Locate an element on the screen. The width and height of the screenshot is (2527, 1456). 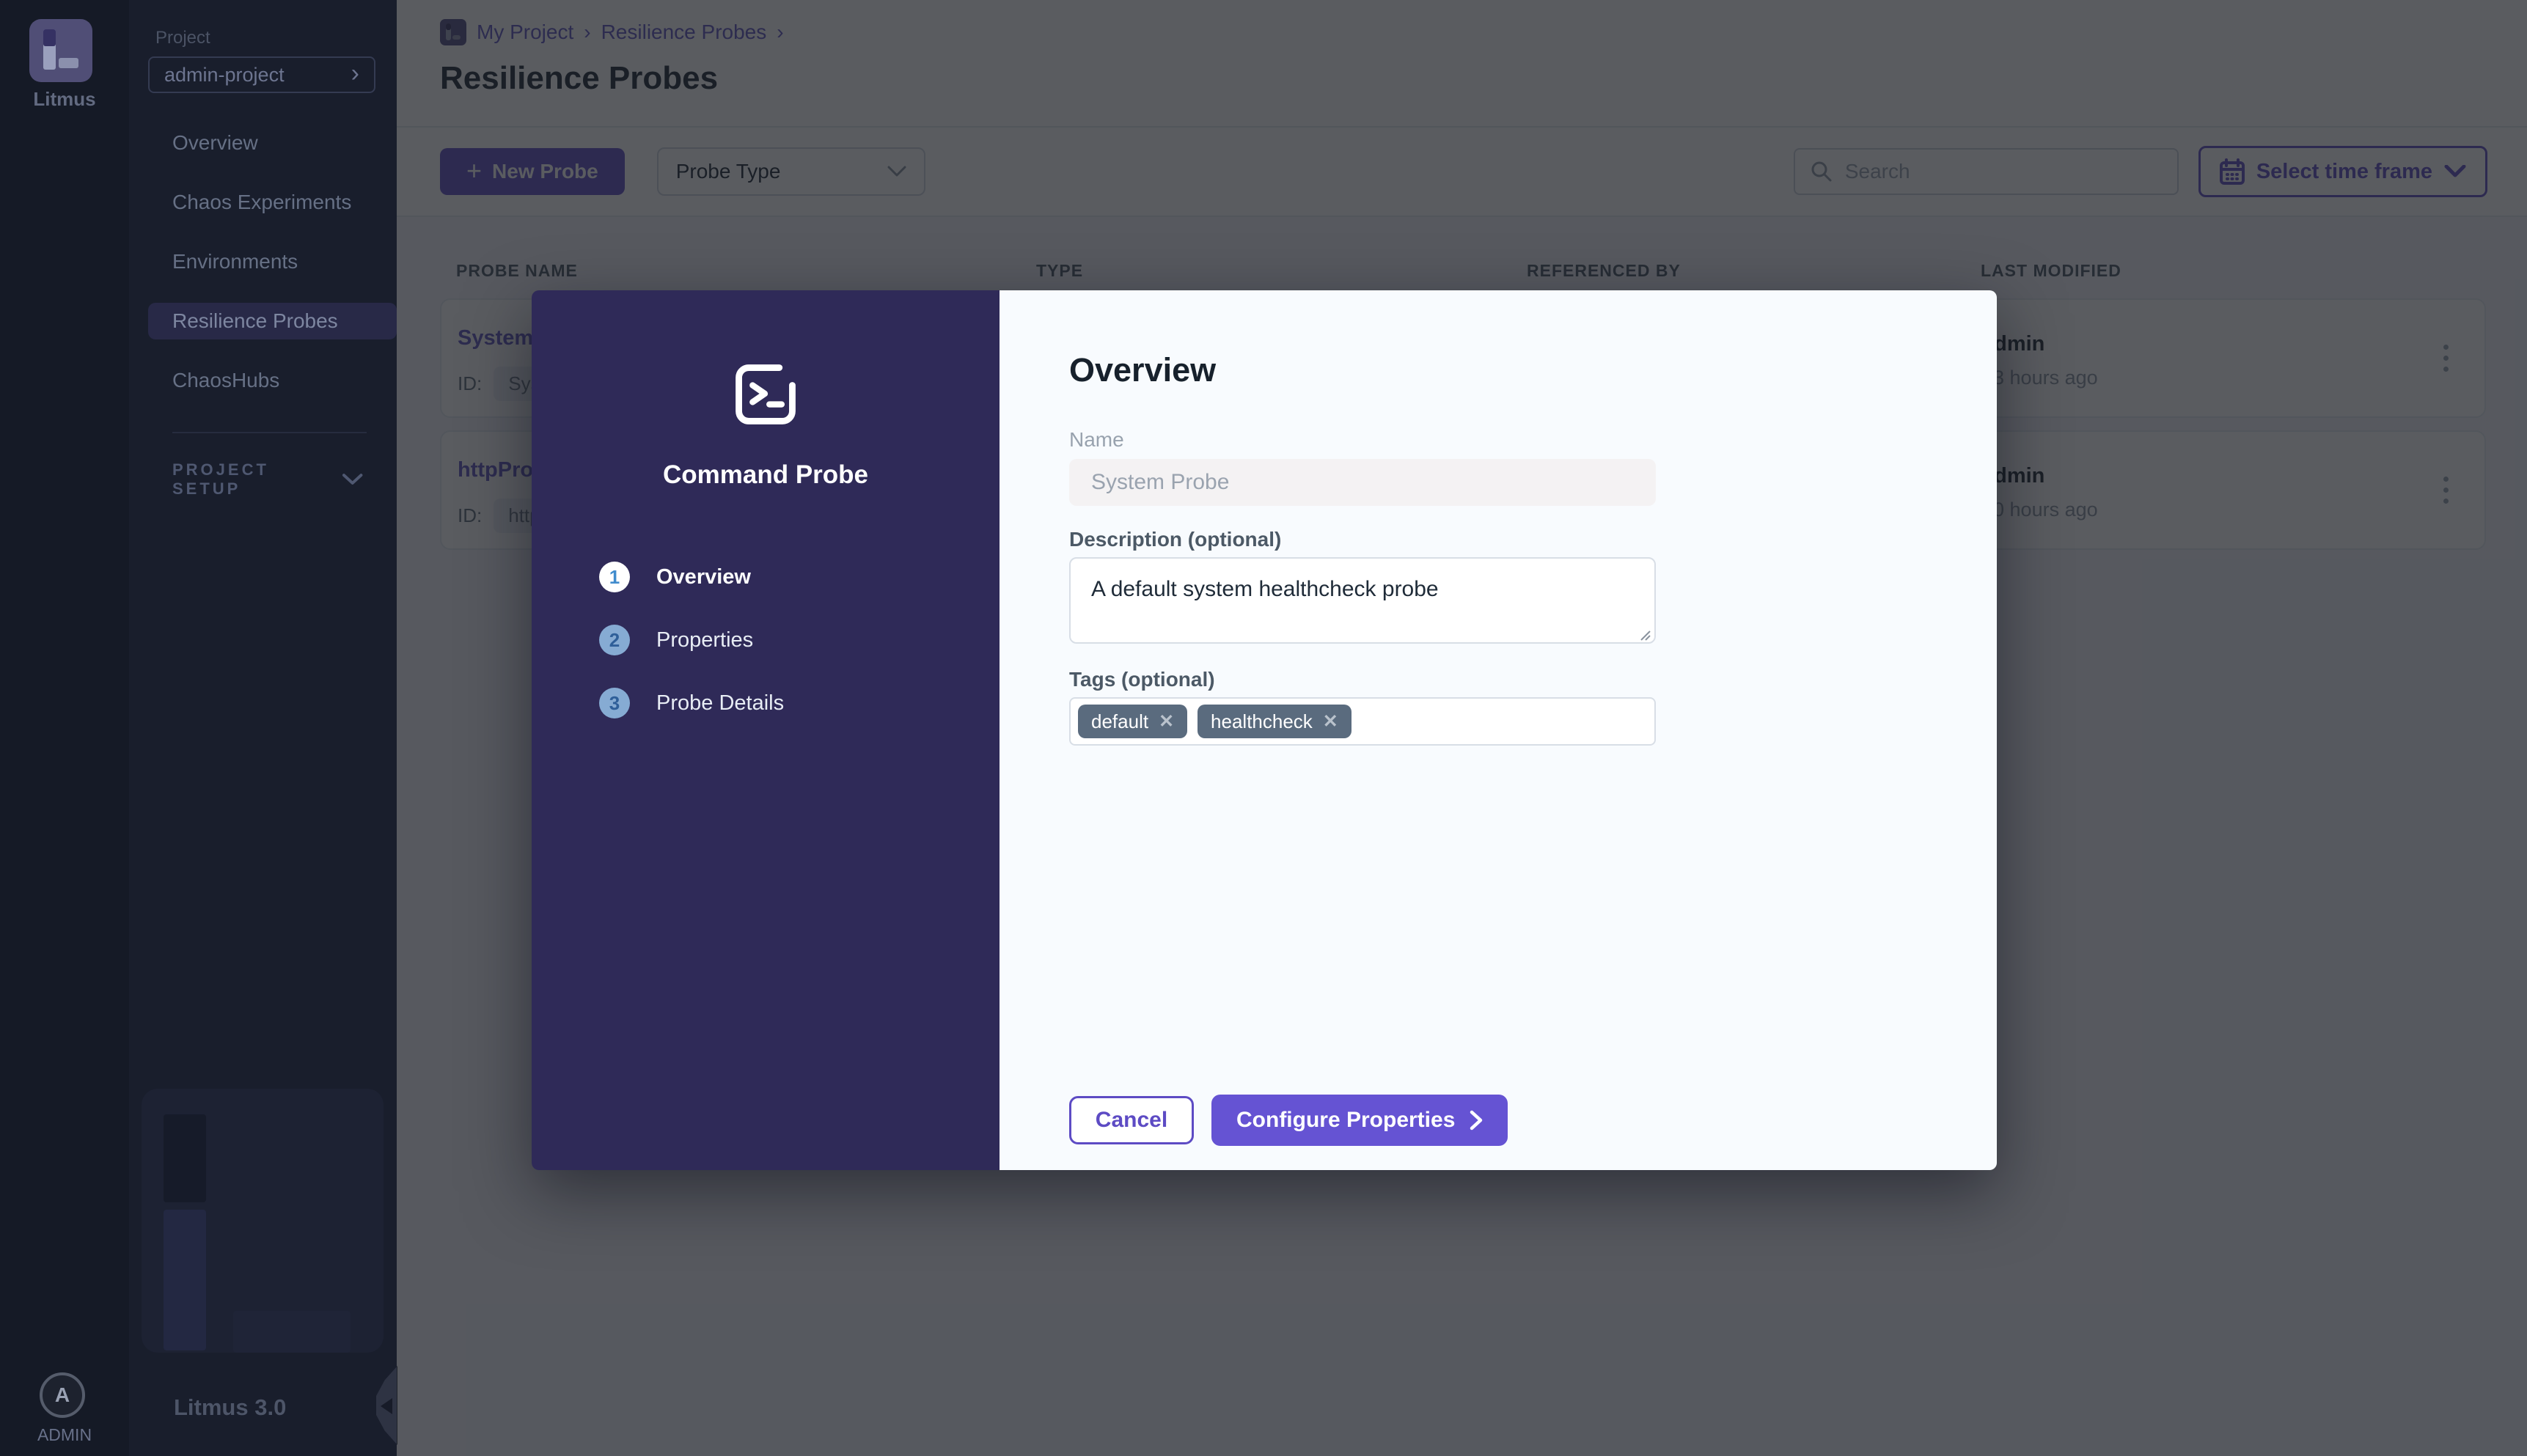
sidebar-item-overview: Overview is located at coordinates (272, 143).